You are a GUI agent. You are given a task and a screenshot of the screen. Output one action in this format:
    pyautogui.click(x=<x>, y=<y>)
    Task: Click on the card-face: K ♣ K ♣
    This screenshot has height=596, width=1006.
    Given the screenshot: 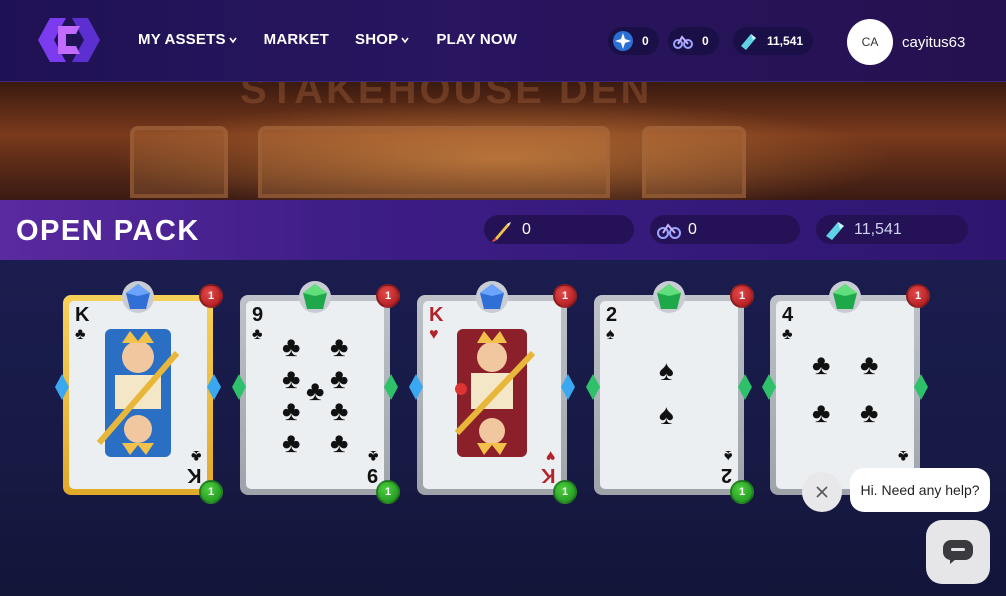 What is the action you would take?
    pyautogui.click(x=138, y=395)
    